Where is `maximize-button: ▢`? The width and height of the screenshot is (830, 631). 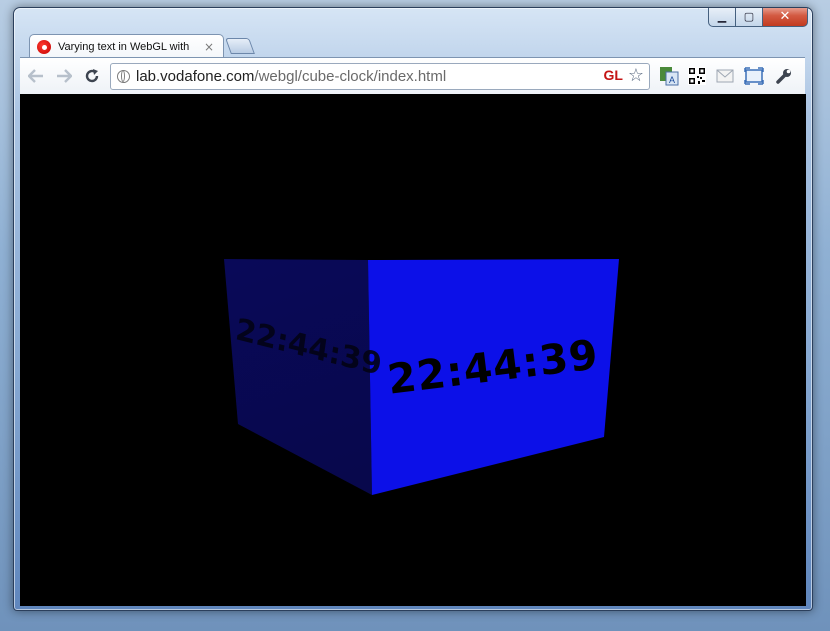 maximize-button: ▢ is located at coordinates (749, 17).